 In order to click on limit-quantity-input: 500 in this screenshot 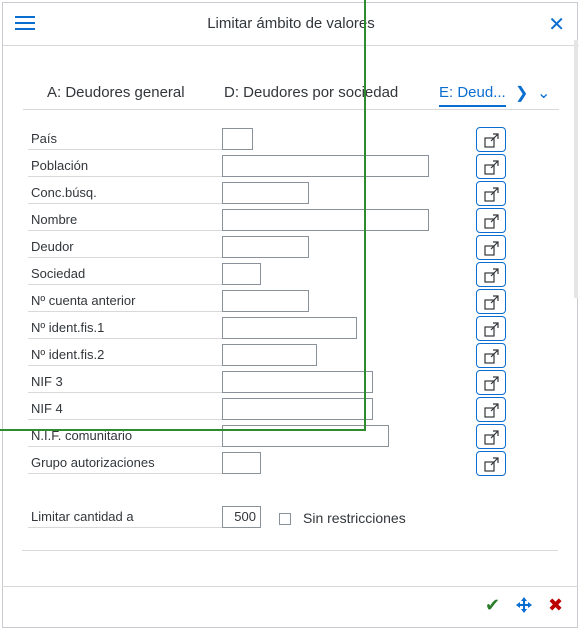, I will do `click(241, 517)`.